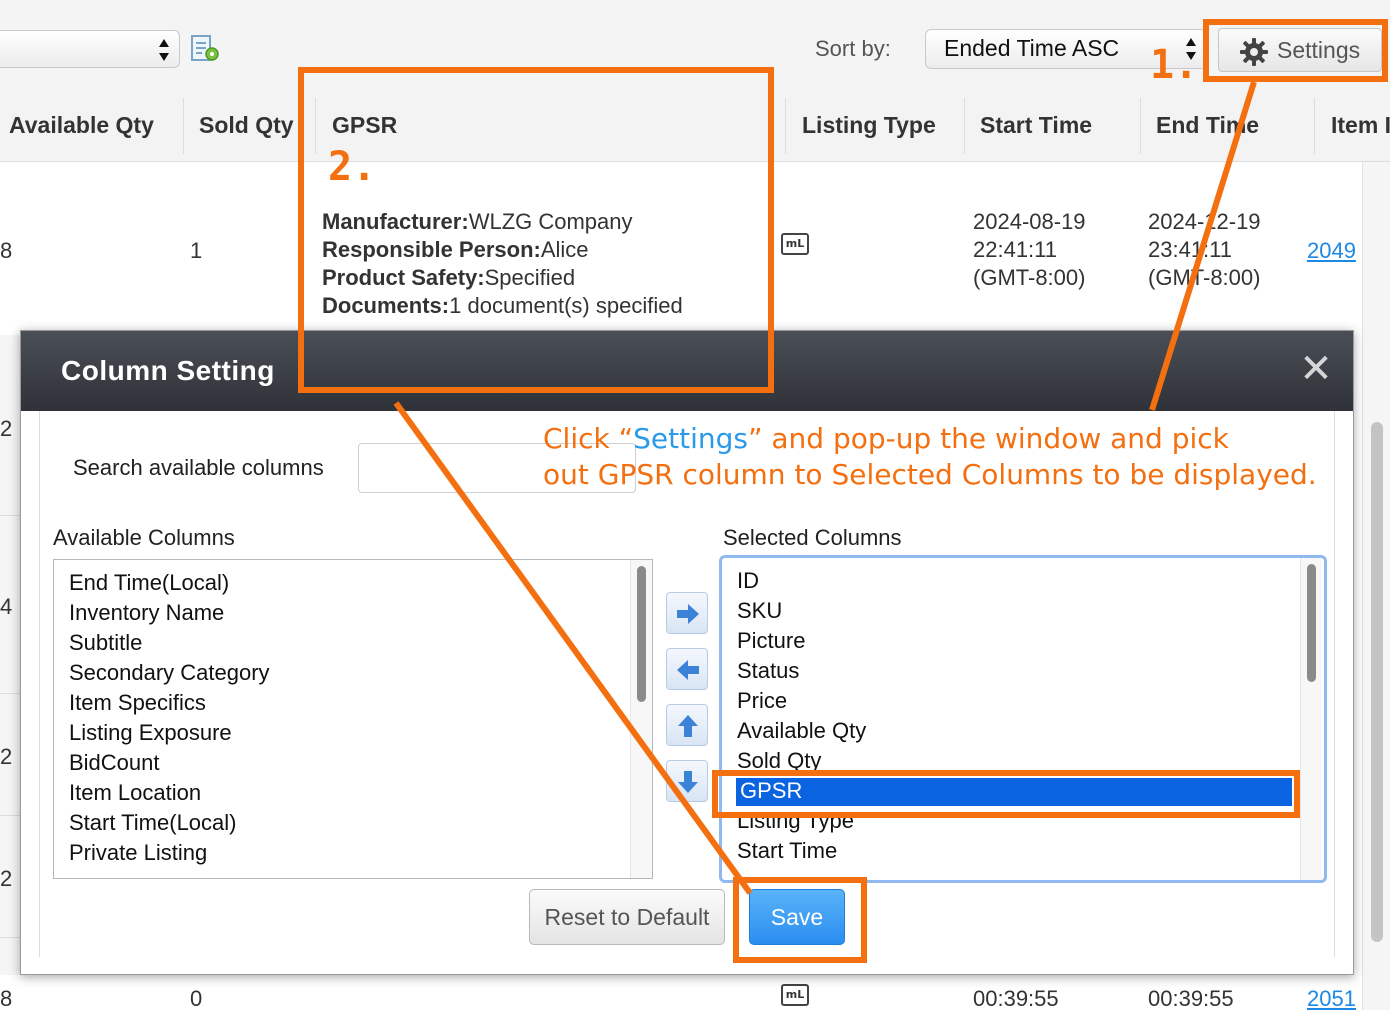  I want to click on annotation-settings-box, so click(1295, 50).